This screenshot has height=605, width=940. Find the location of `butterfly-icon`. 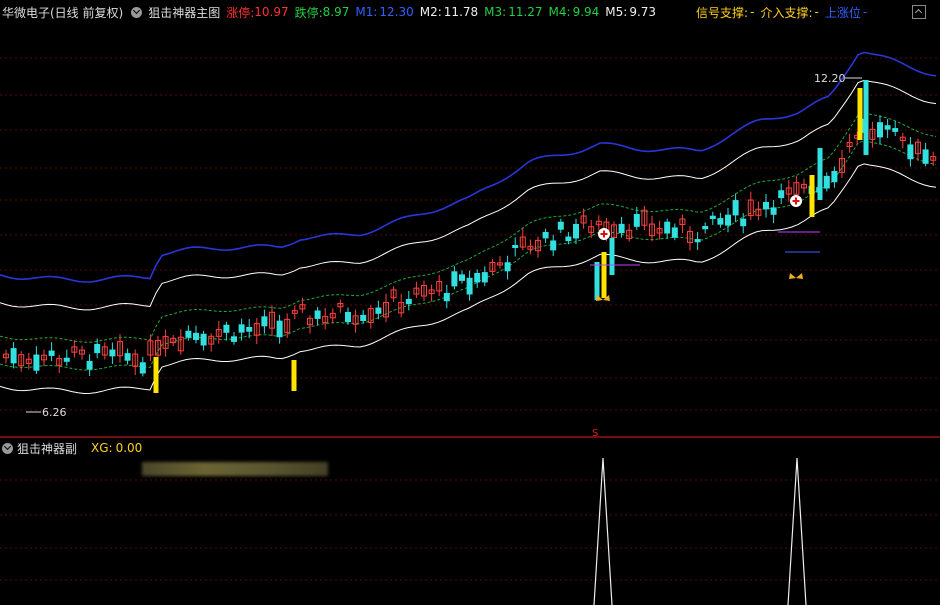

butterfly-icon is located at coordinates (796, 276).